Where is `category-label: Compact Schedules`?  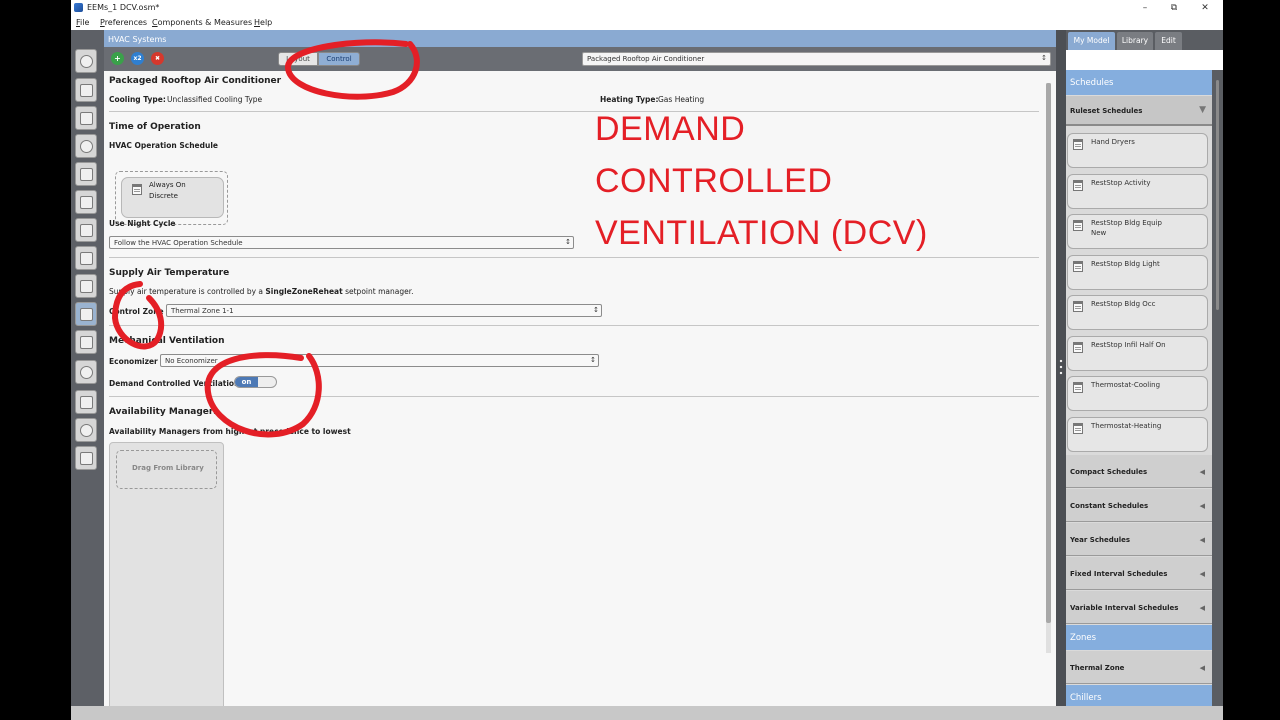
category-label: Compact Schedules is located at coordinates (1109, 472).